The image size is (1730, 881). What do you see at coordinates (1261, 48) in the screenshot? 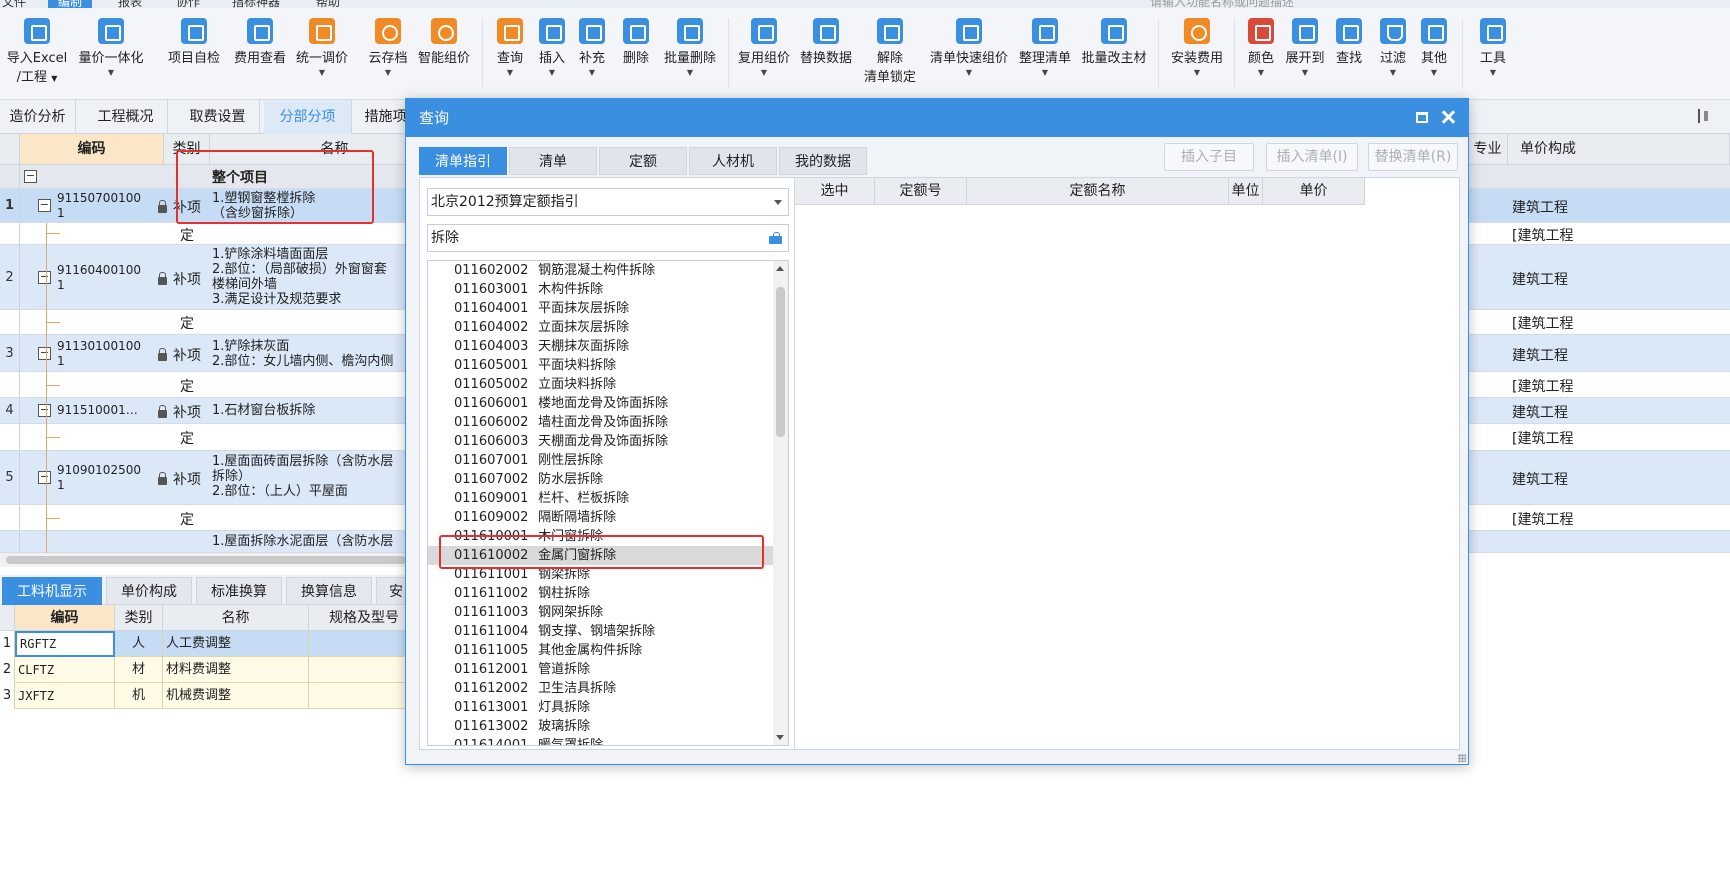
I see `color-button: 颜色 ▼` at bounding box center [1261, 48].